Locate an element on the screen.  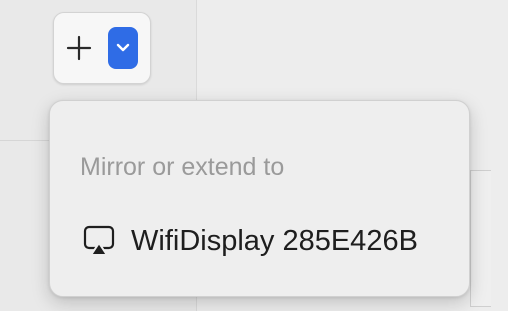
airplay-display-icon is located at coordinates (99, 241).